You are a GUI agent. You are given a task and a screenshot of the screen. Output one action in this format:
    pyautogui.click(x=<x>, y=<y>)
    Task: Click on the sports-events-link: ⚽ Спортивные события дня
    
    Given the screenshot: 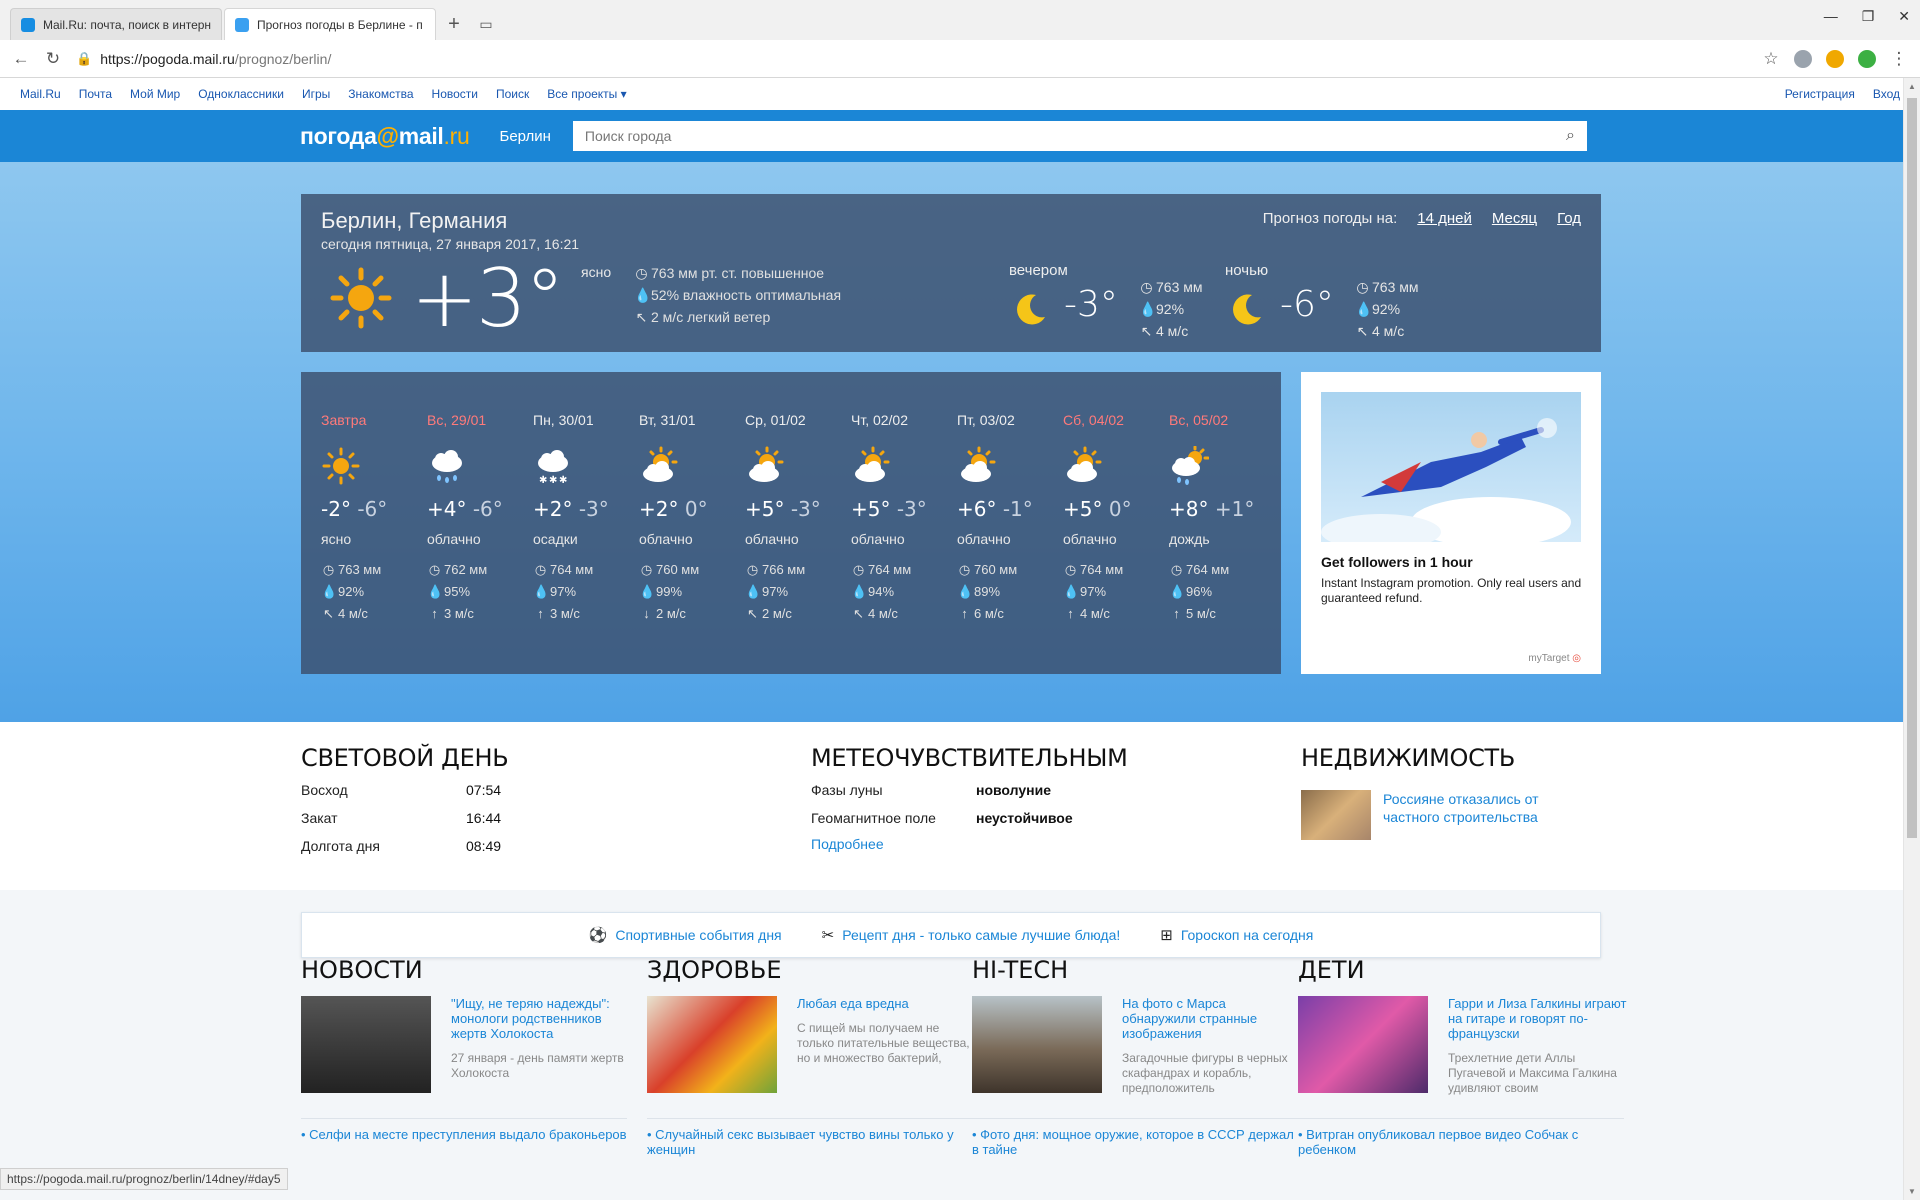 What is the action you would take?
    pyautogui.click(x=685, y=935)
    